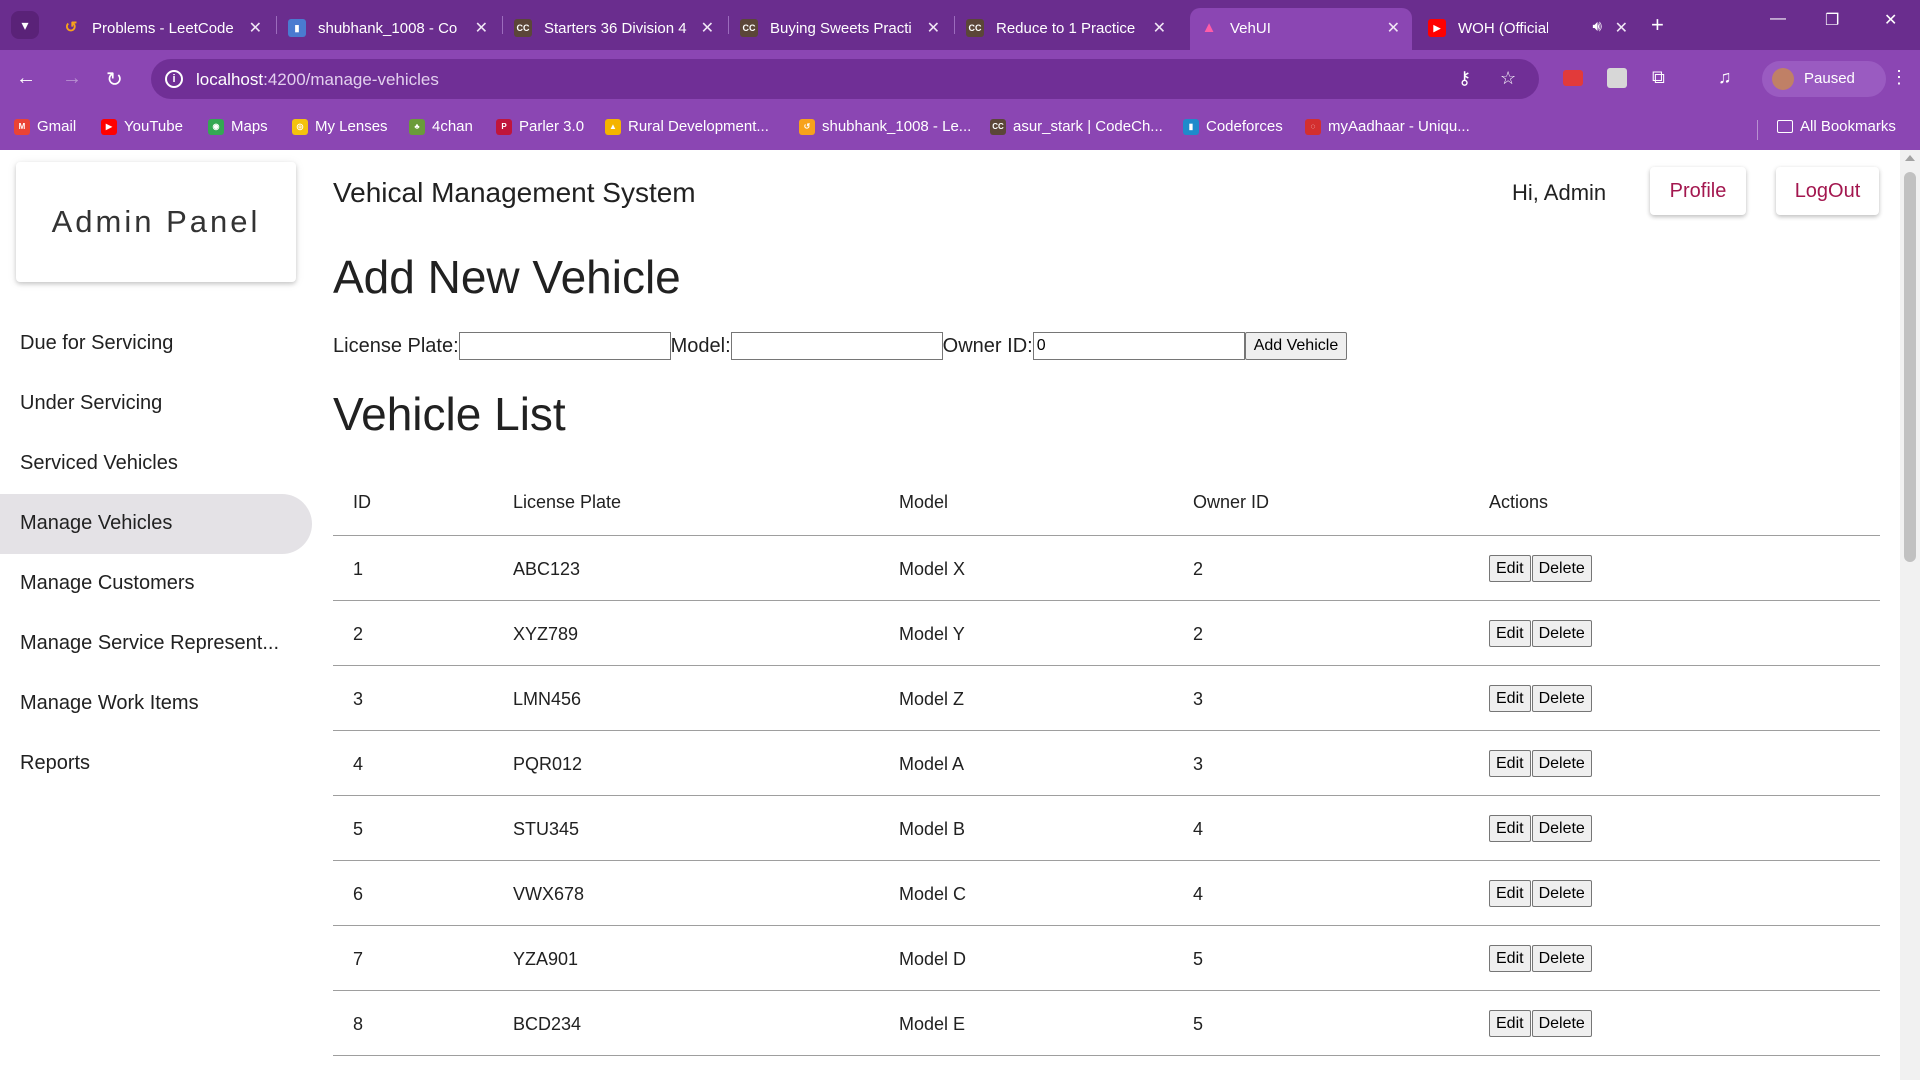  Describe the element at coordinates (22, 126) in the screenshot. I see `gmail-icon: M` at that location.